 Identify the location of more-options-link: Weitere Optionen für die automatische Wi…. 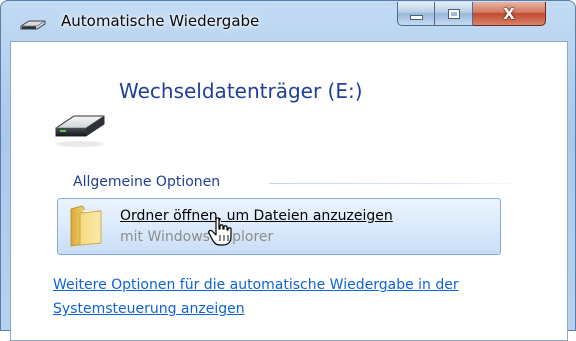
(288, 297).